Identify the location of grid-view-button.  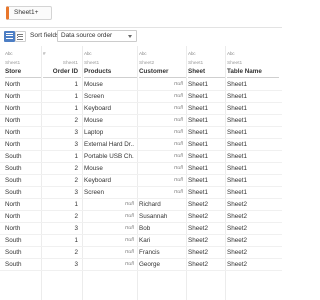
(9, 36).